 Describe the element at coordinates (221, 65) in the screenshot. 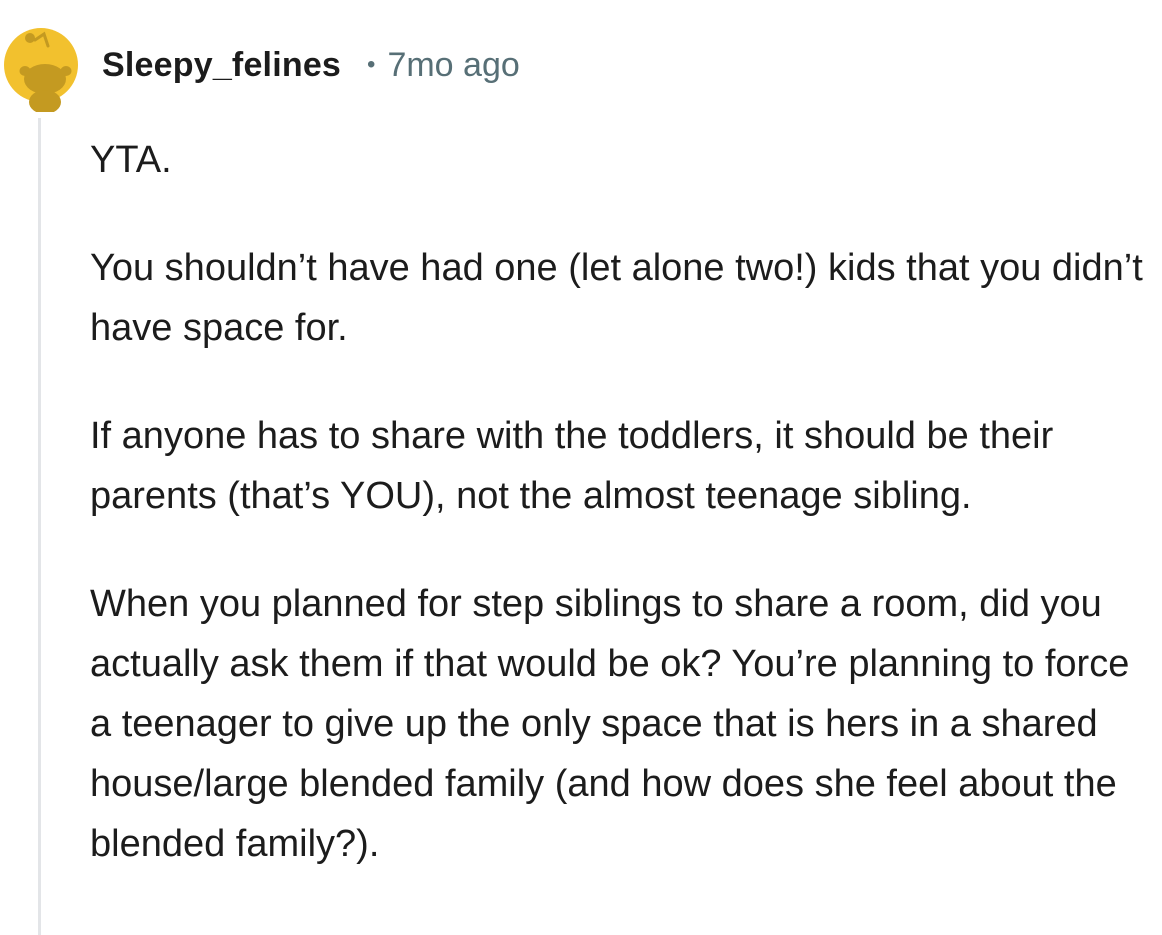

I see `username-link: Sleepy_felines` at that location.